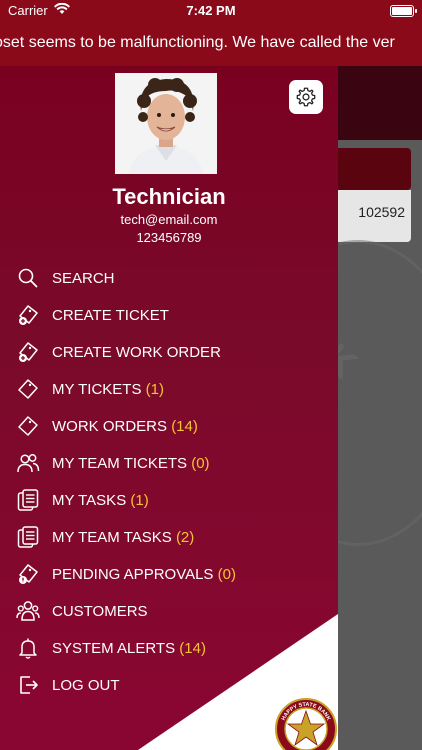 Image resolution: width=422 pixels, height=750 pixels. I want to click on background-header, so click(376, 103).